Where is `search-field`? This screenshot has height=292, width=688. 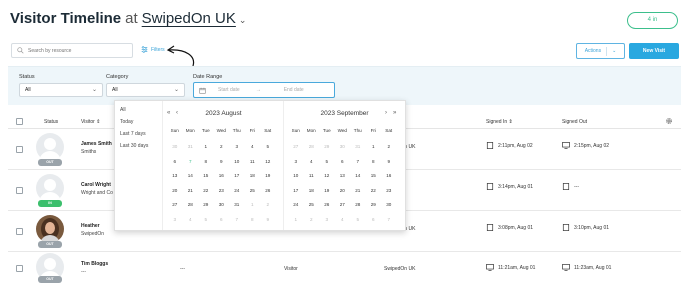 search-field is located at coordinates (72, 50).